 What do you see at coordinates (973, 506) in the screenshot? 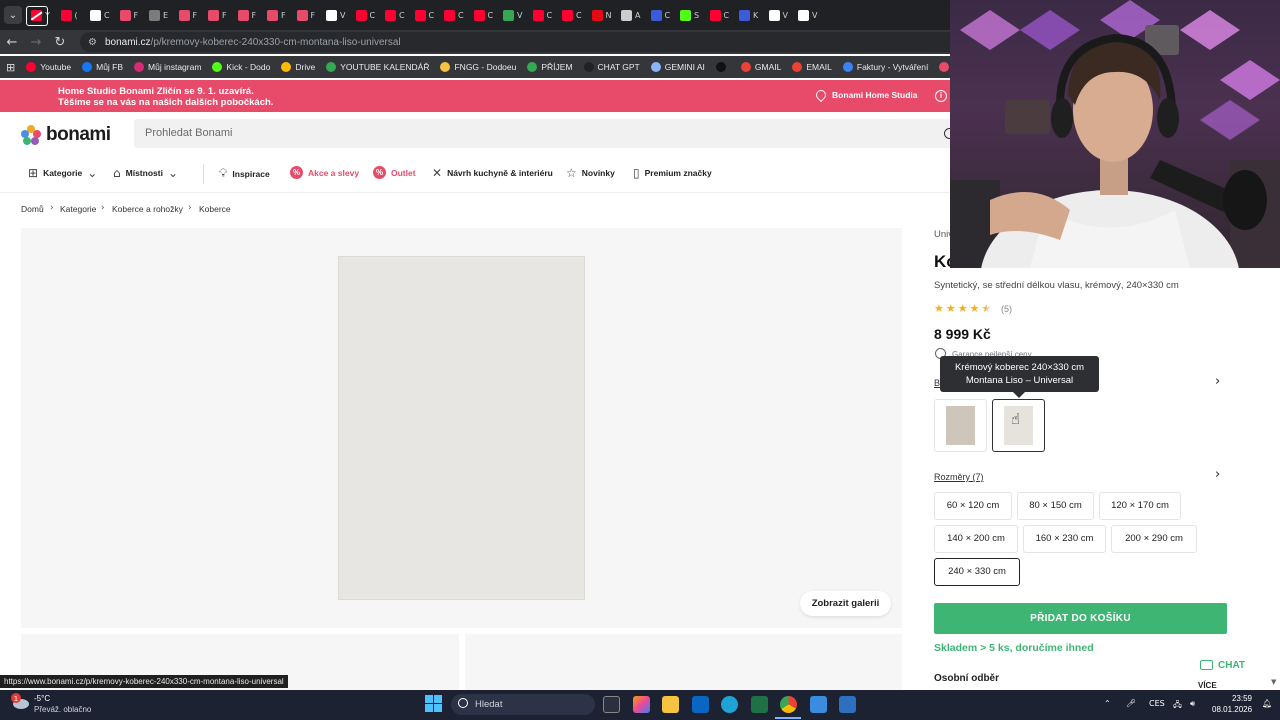
I see `size-option: 60 × 120 cm` at bounding box center [973, 506].